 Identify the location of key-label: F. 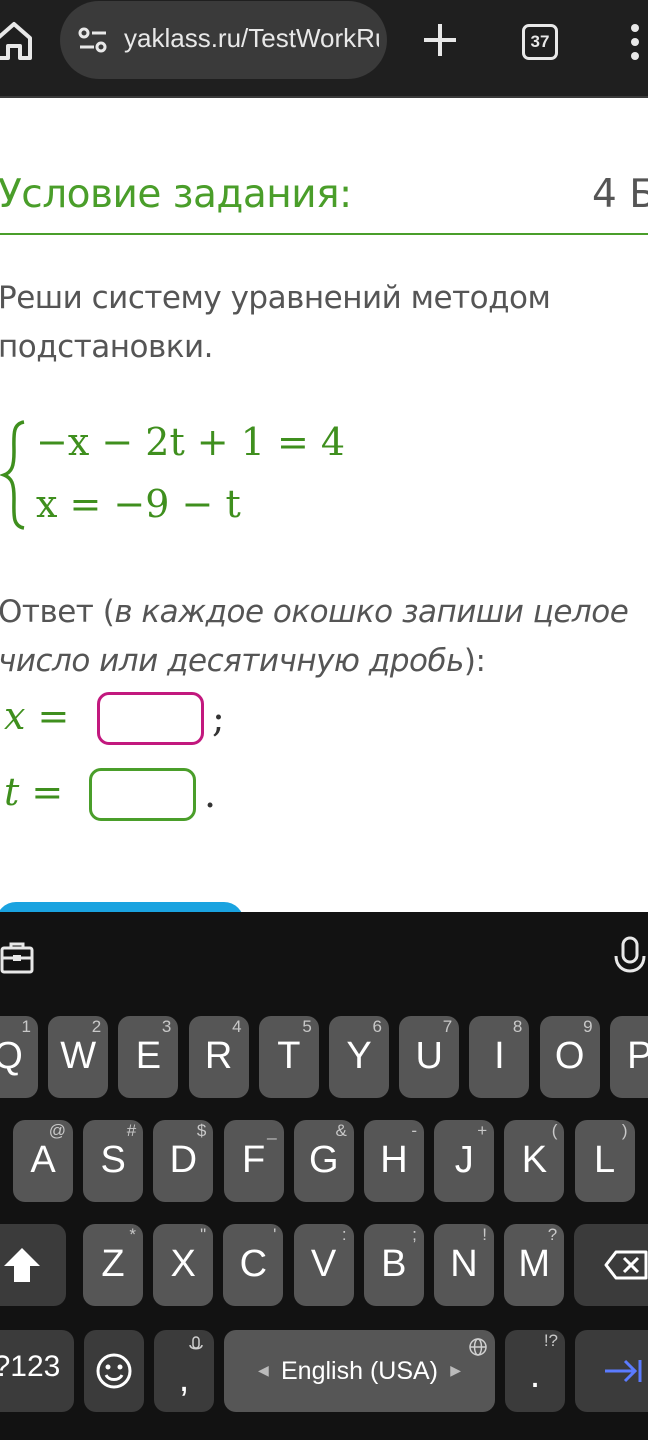
(253, 1160).